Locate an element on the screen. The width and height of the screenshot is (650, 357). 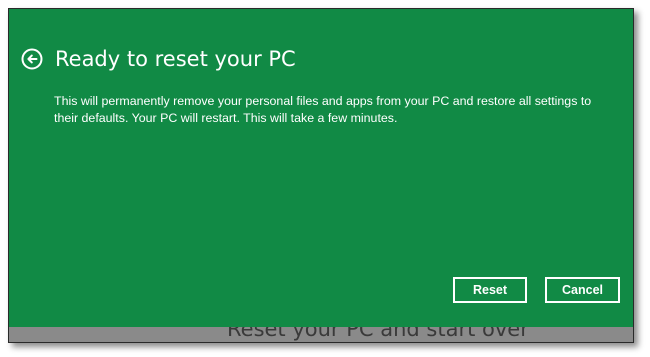
back-arrow-icon is located at coordinates (32, 59).